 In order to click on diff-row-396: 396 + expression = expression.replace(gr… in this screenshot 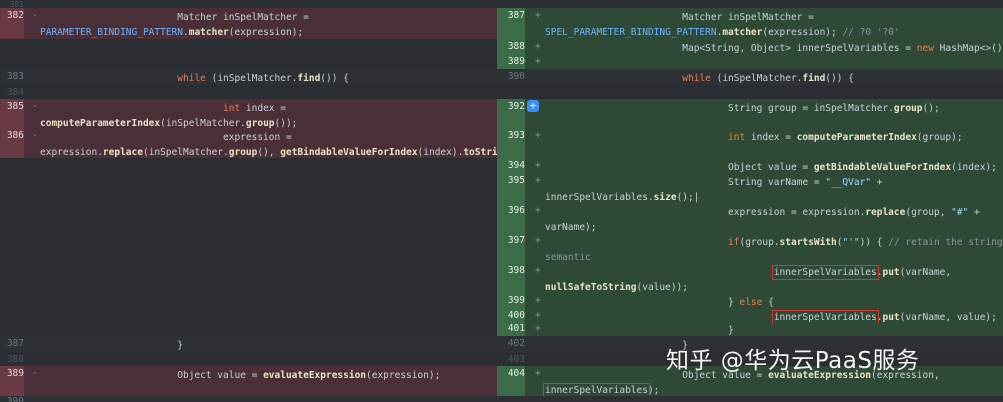, I will do `click(750, 218)`.